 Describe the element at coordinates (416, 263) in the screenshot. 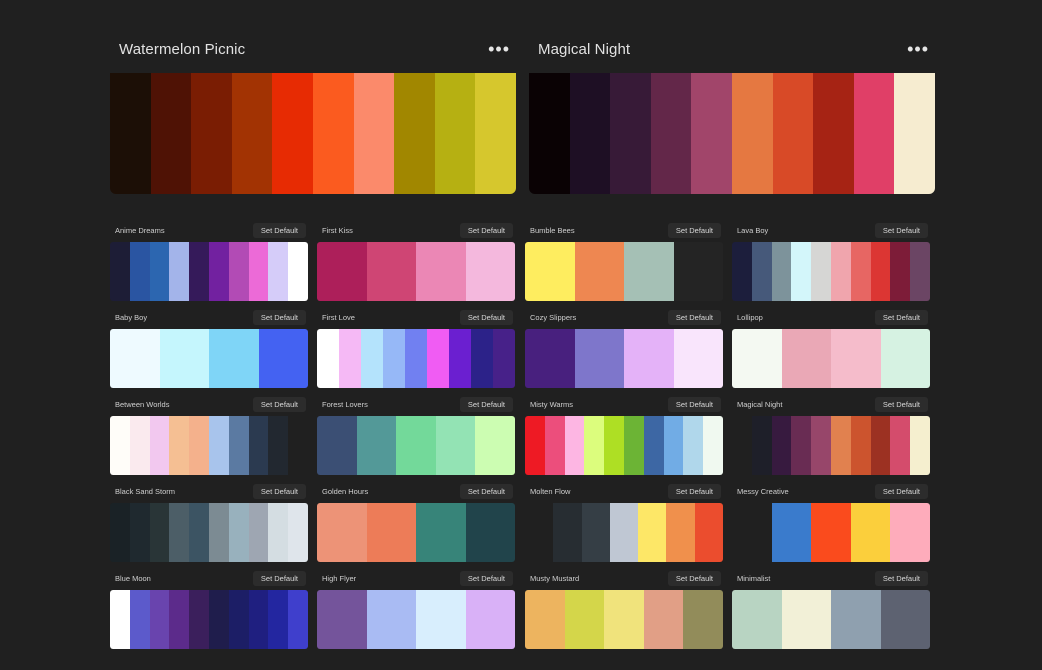

I see `palette-tile: First Kiss Set Default` at that location.